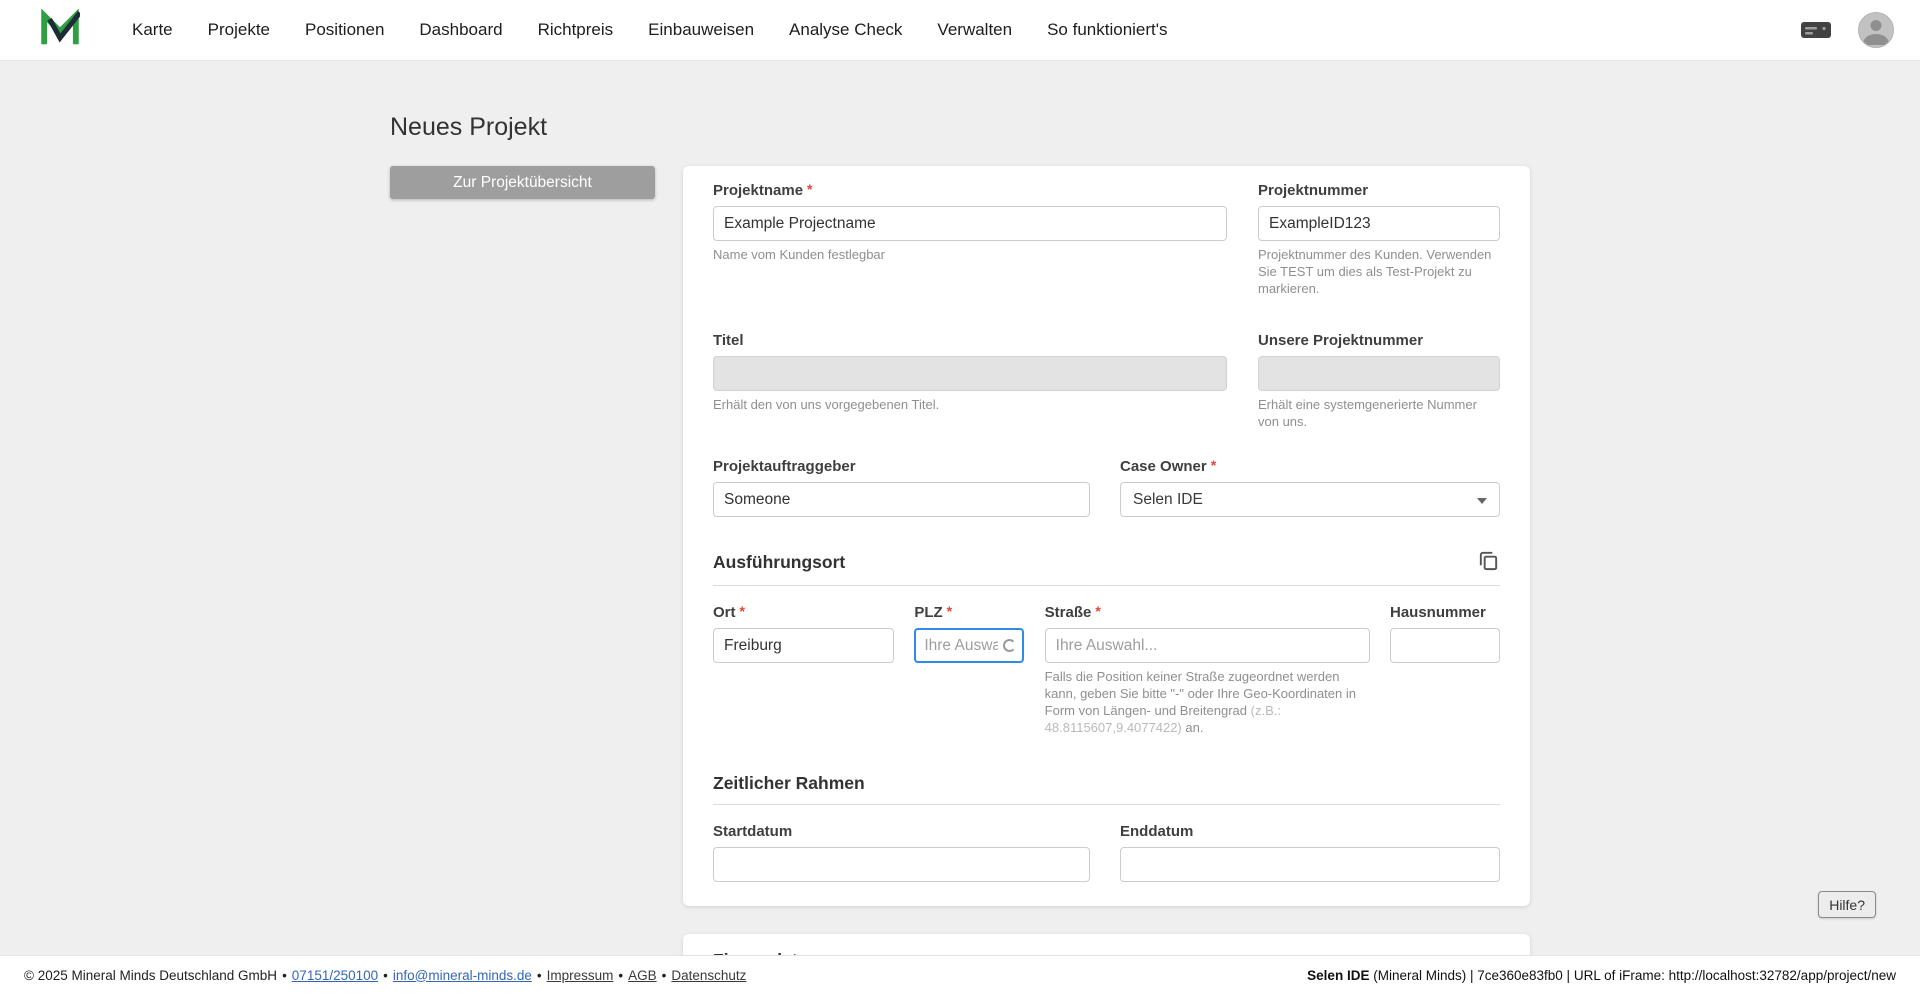  What do you see at coordinates (1338, 975) in the screenshot?
I see `session-user: Selen IDE` at bounding box center [1338, 975].